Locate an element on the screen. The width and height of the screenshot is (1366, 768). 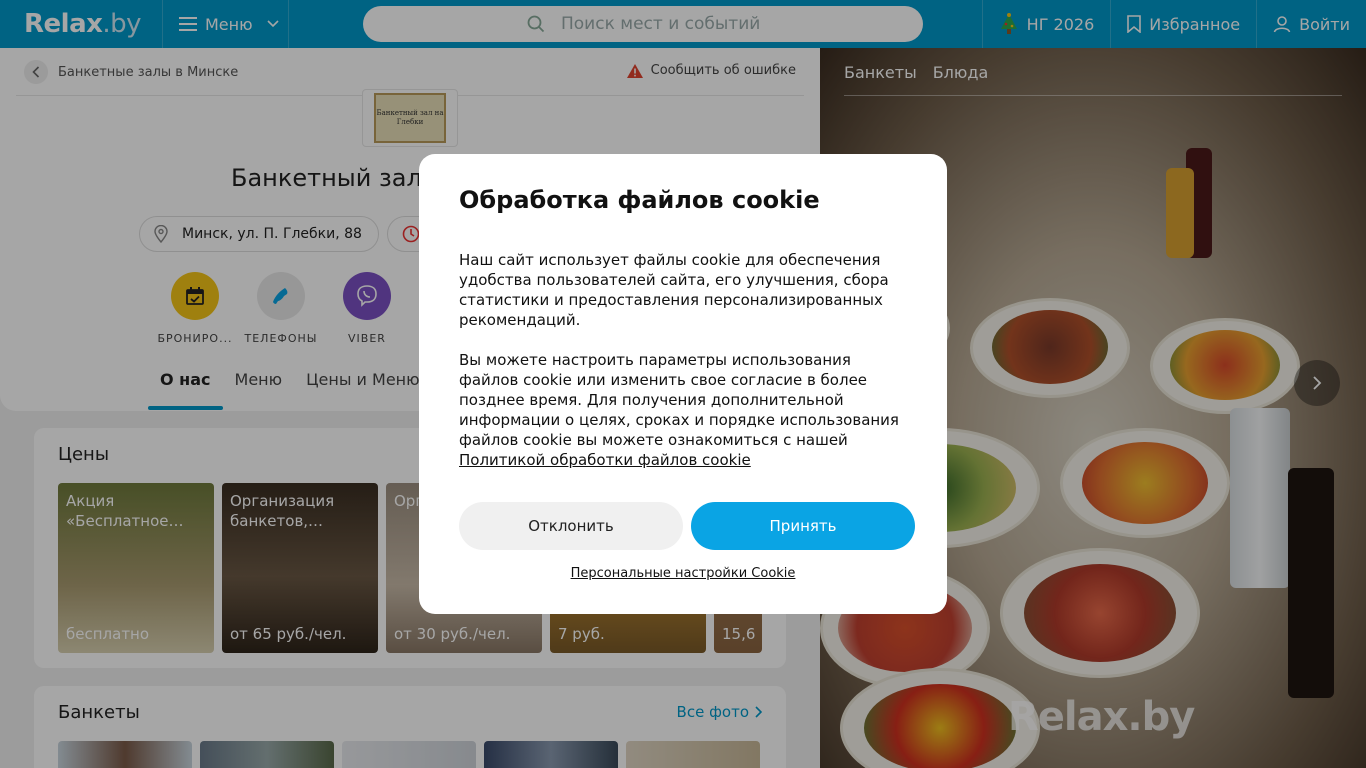
cookie-title: Обработка файлов cookie is located at coordinates (639, 200).